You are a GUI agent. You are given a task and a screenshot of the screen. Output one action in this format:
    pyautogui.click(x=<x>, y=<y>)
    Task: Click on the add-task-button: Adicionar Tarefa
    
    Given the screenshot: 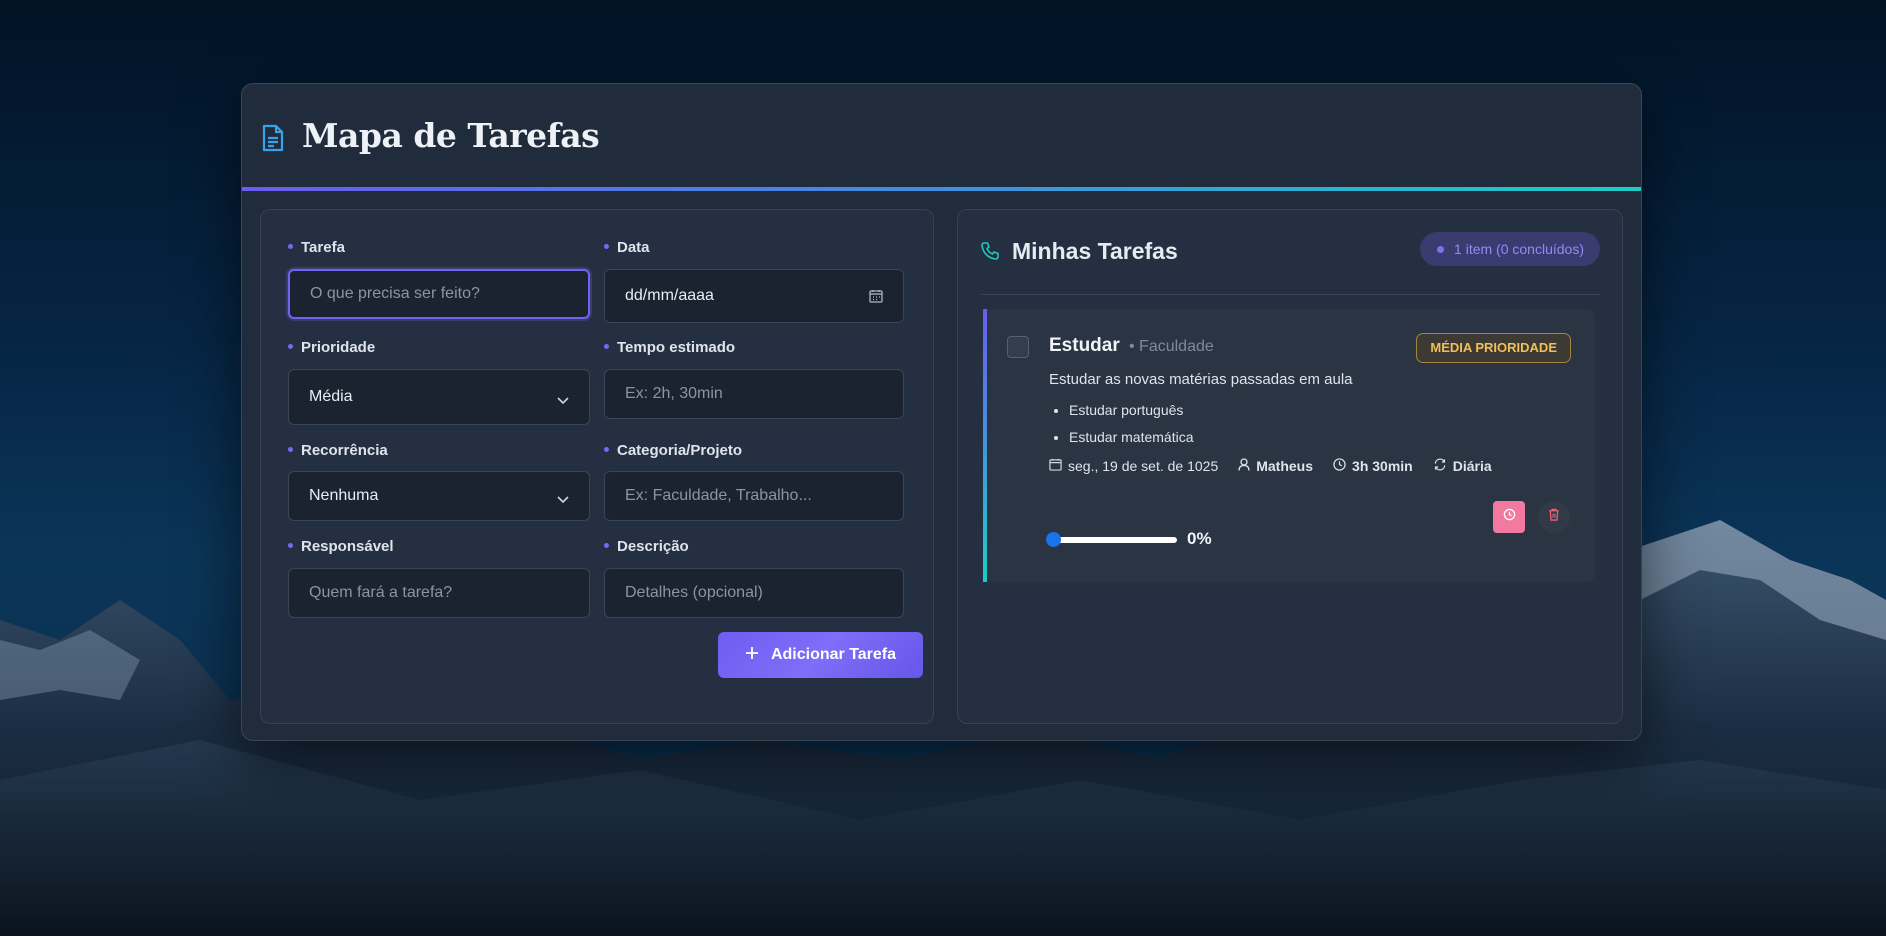 What is the action you would take?
    pyautogui.click(x=820, y=655)
    